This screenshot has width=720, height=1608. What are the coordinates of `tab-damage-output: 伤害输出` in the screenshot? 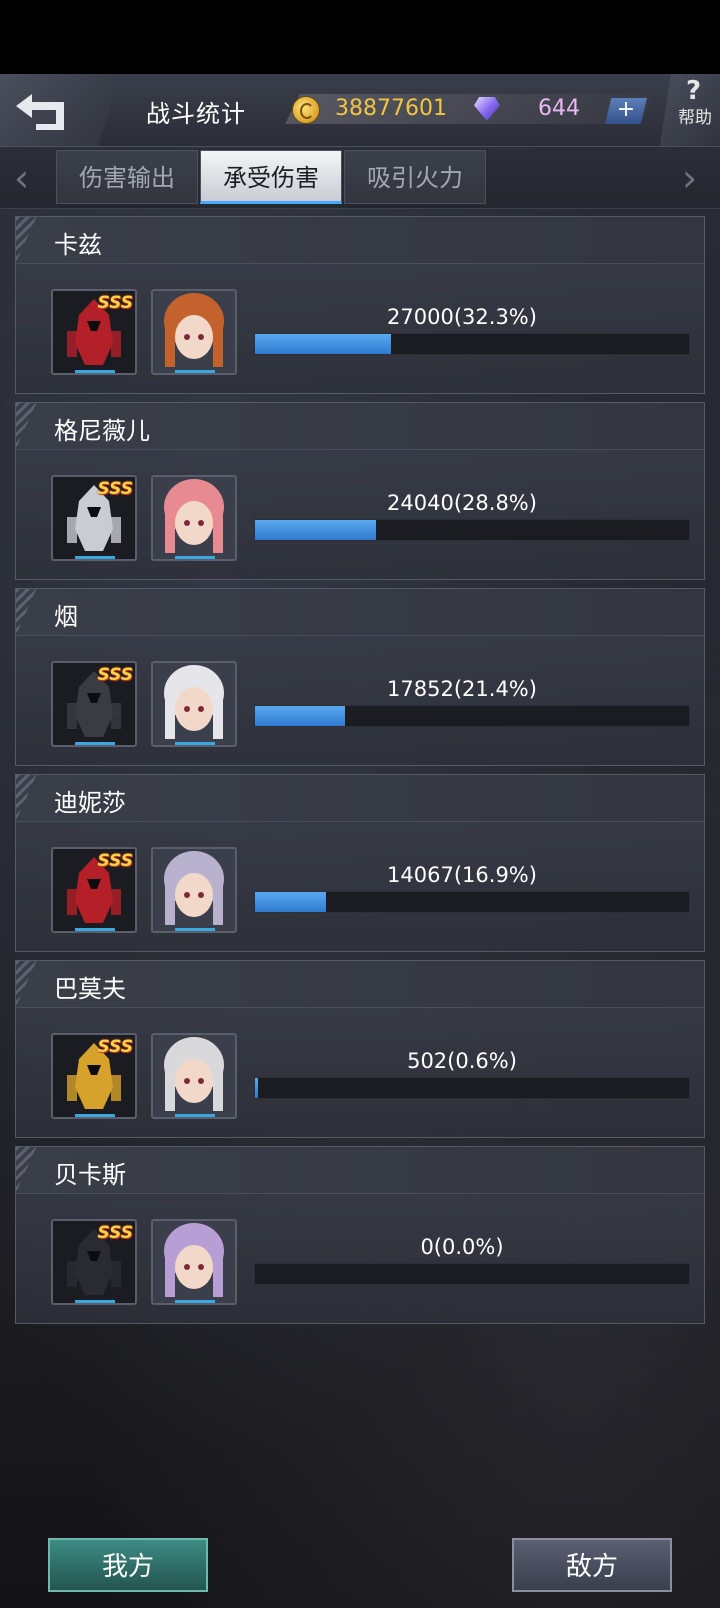 It's located at (127, 177).